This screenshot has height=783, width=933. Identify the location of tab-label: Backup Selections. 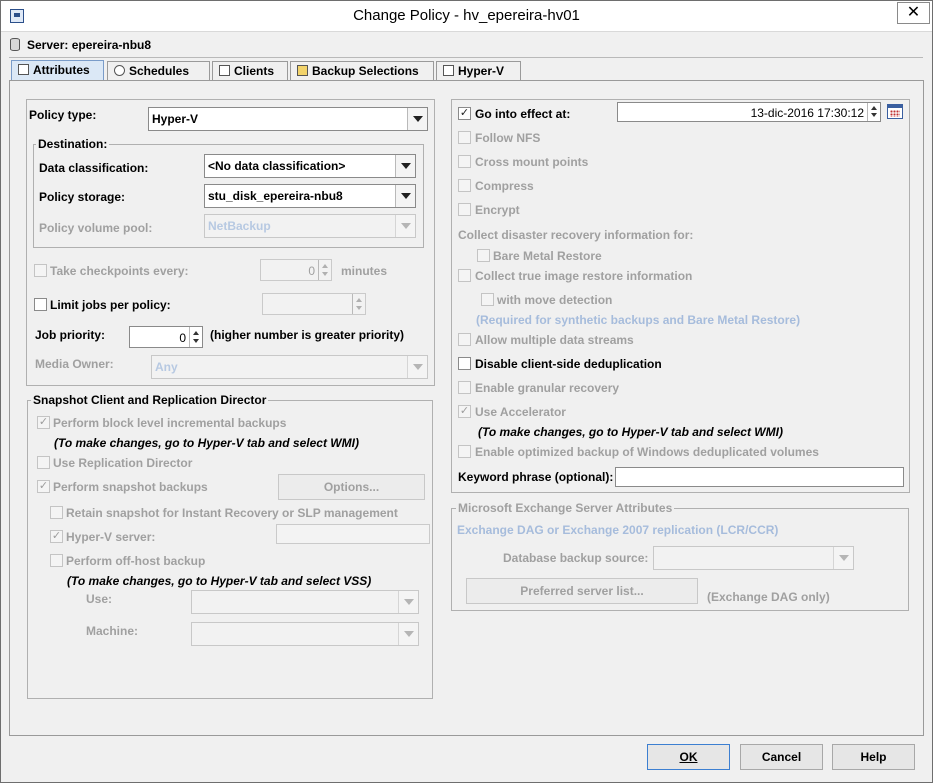
(365, 71).